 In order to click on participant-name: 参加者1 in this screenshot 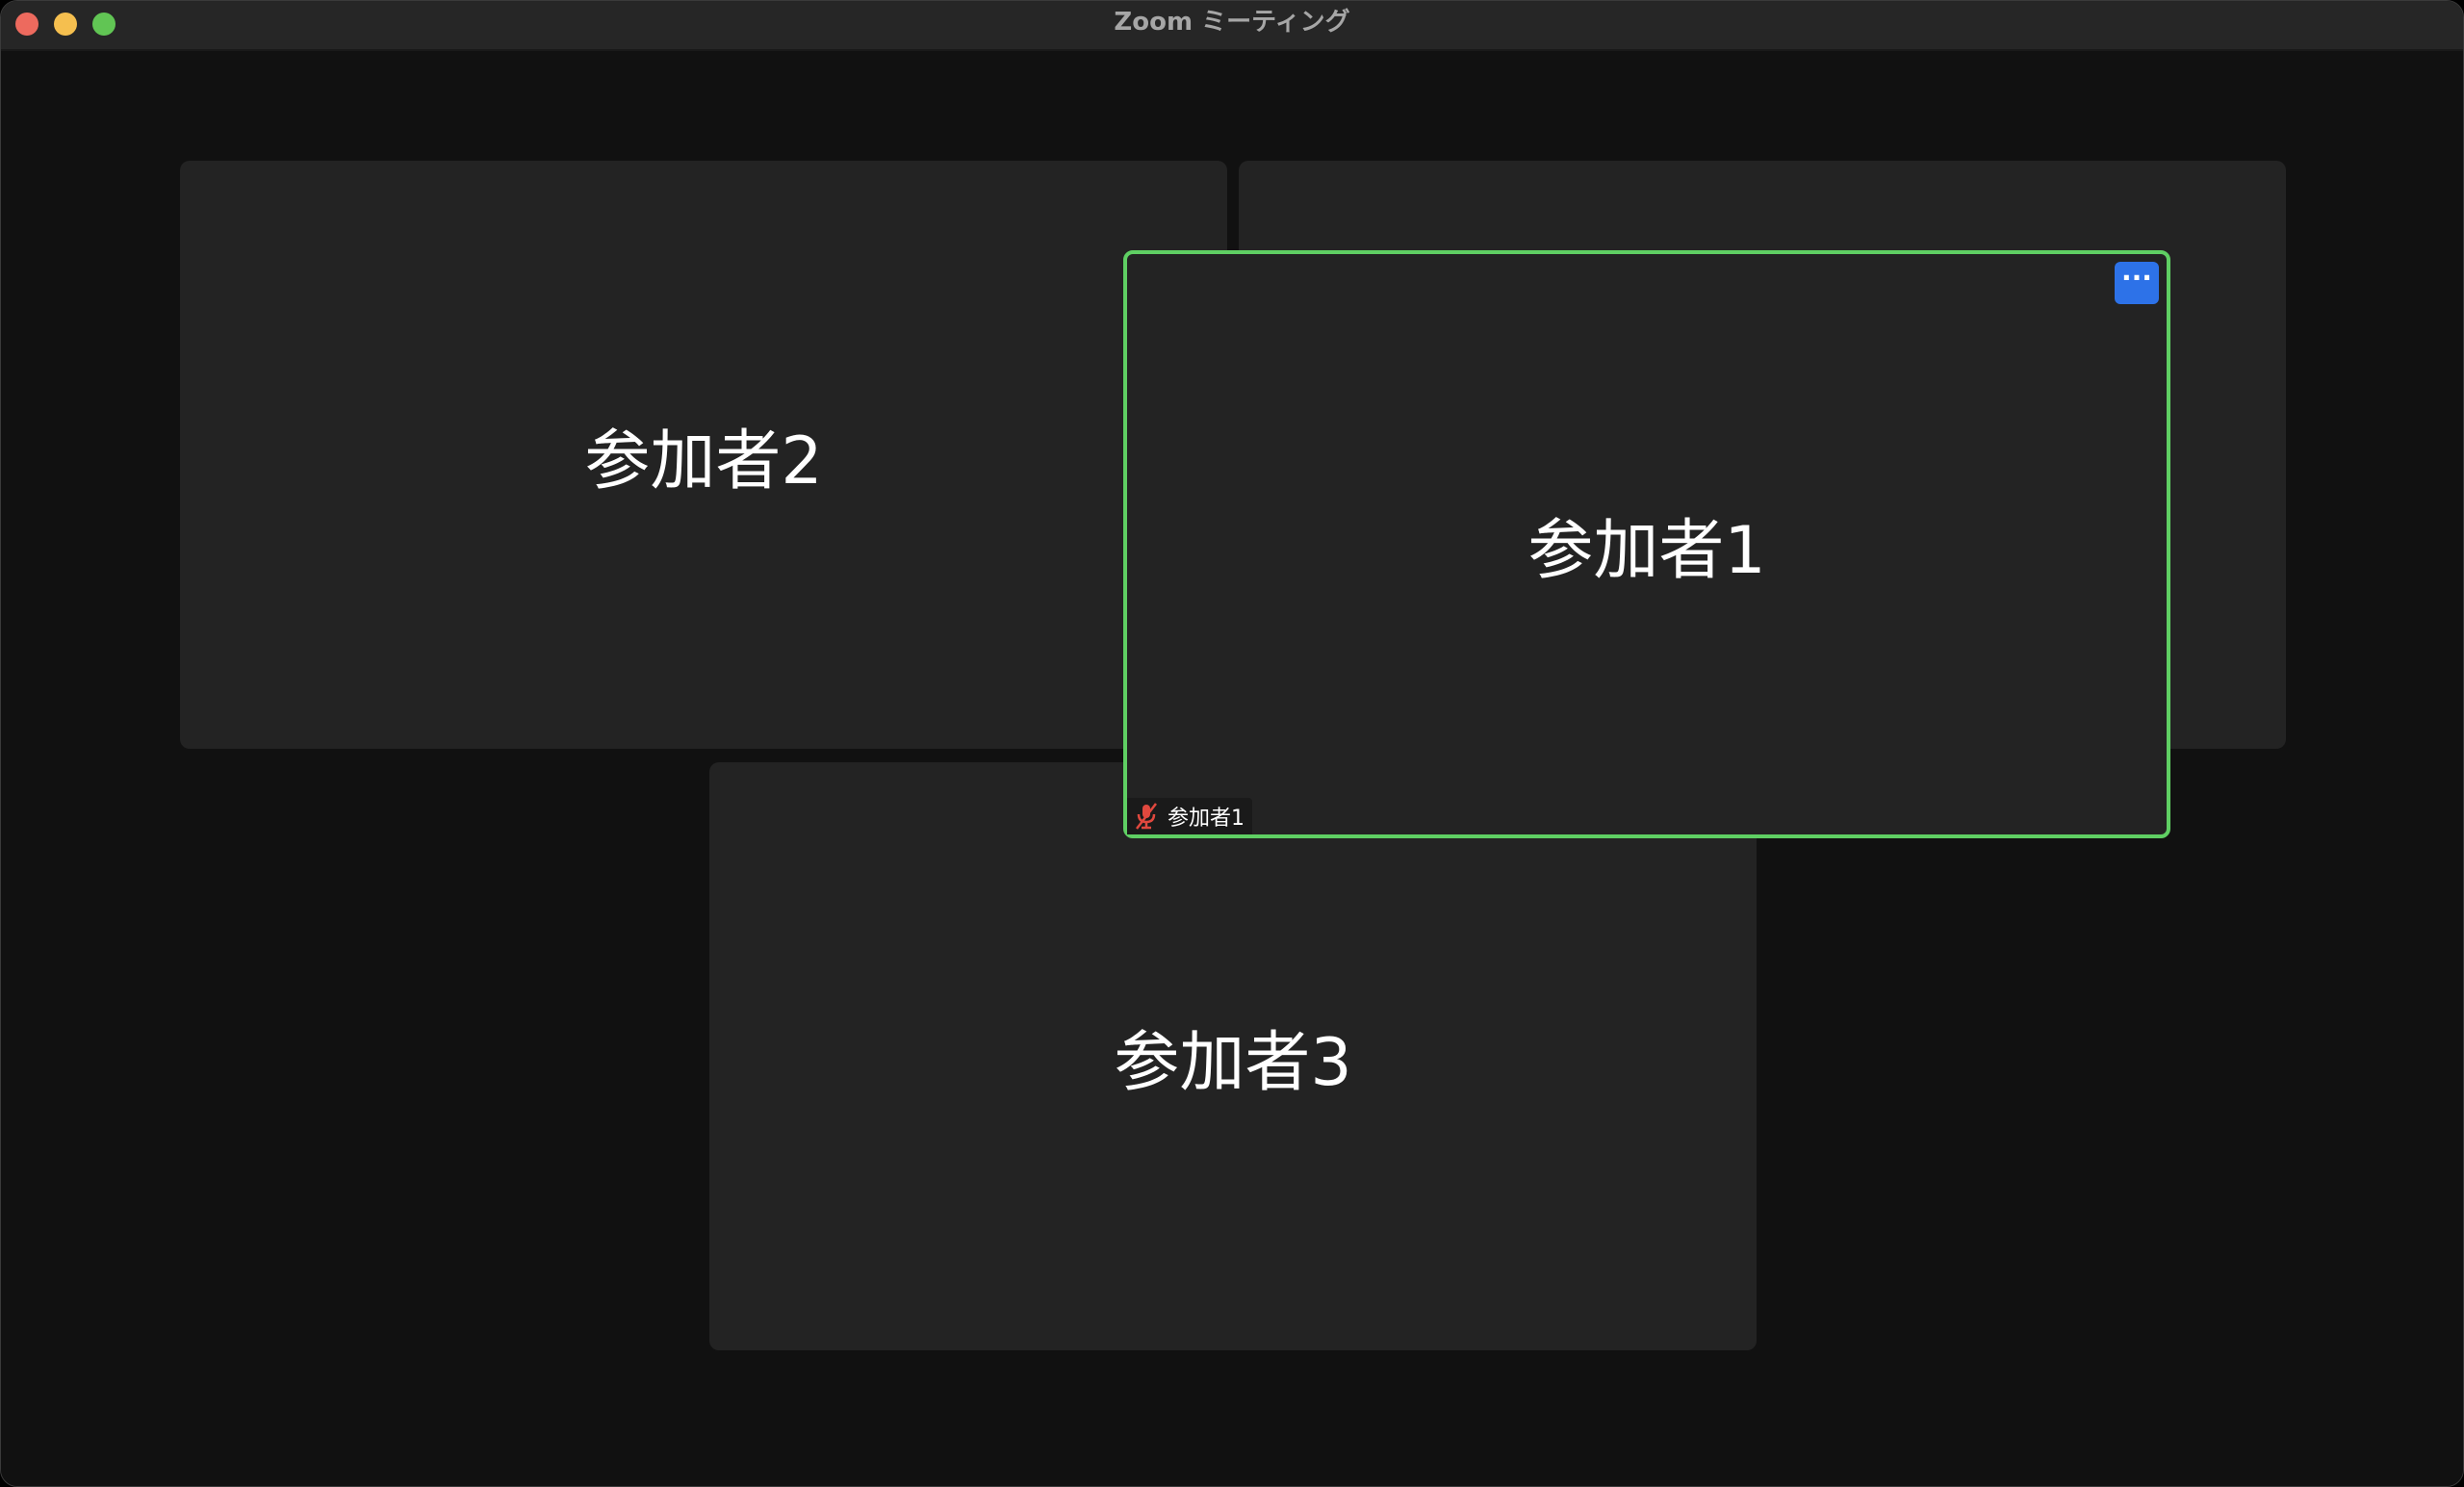, I will do `click(1646, 551)`.